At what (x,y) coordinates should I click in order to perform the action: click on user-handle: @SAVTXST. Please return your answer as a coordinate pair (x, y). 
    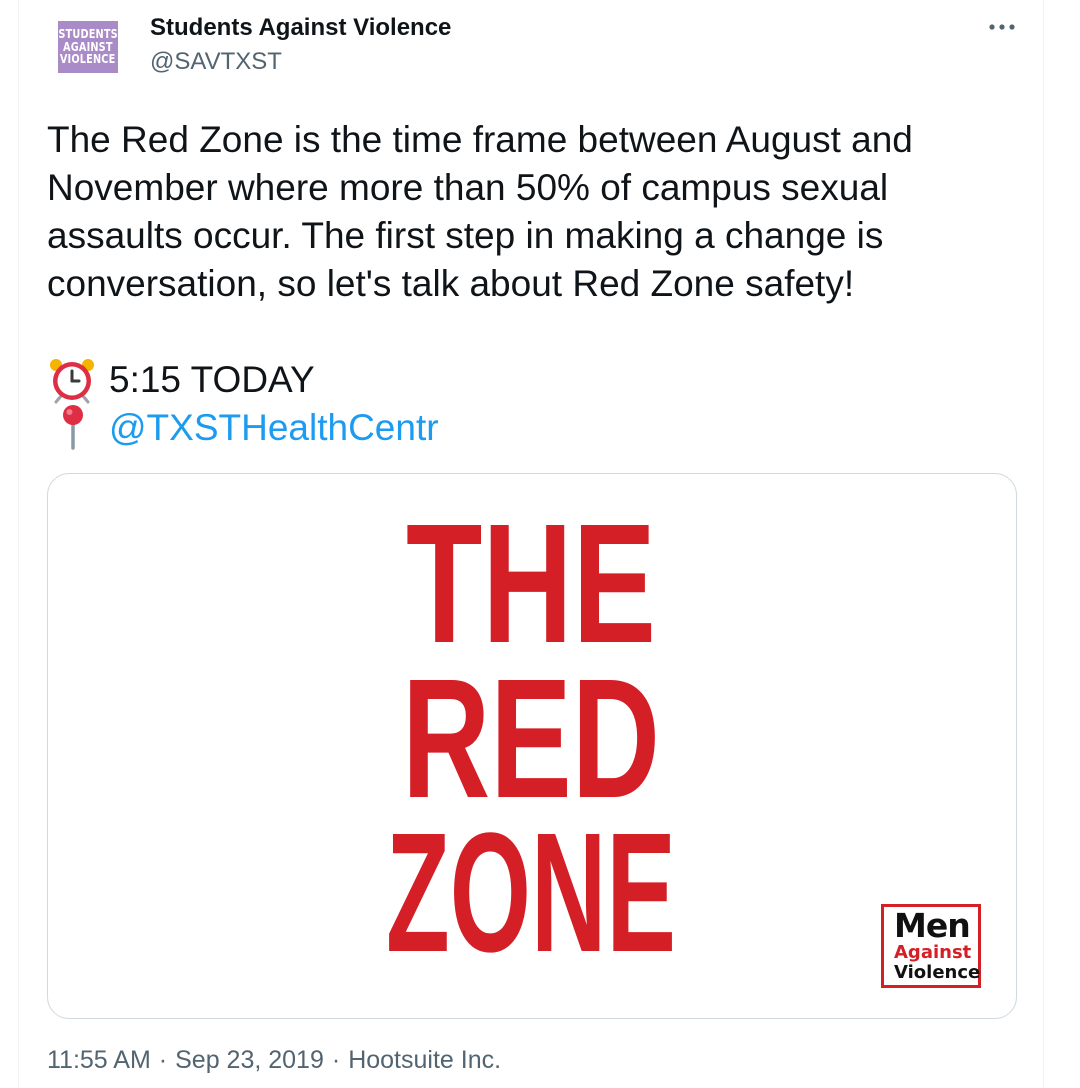
    Looking at the image, I should click on (216, 62).